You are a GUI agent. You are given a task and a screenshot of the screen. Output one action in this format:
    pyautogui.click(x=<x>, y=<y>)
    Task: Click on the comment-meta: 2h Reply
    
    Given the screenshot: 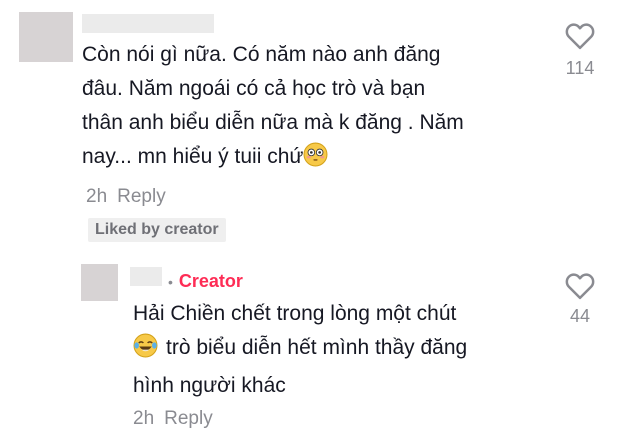 What is the action you would take?
    pyautogui.click(x=126, y=197)
    